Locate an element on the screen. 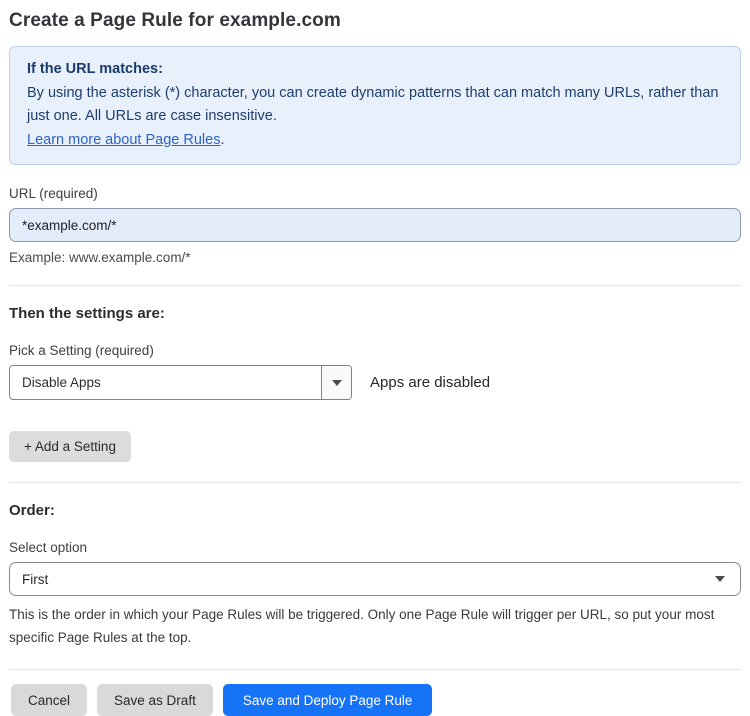  setting-select-value: Disable Apps is located at coordinates (61, 382).